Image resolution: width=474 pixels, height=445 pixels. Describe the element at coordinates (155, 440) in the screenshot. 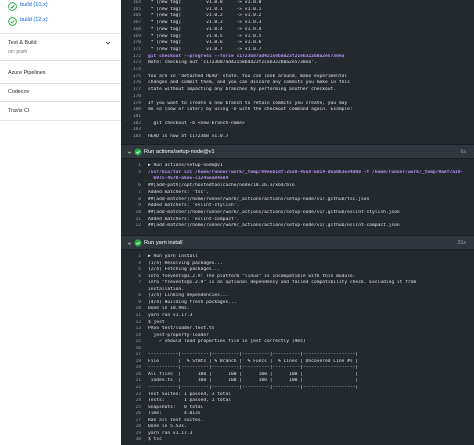

I see `log-line-text: $ tsc` at that location.